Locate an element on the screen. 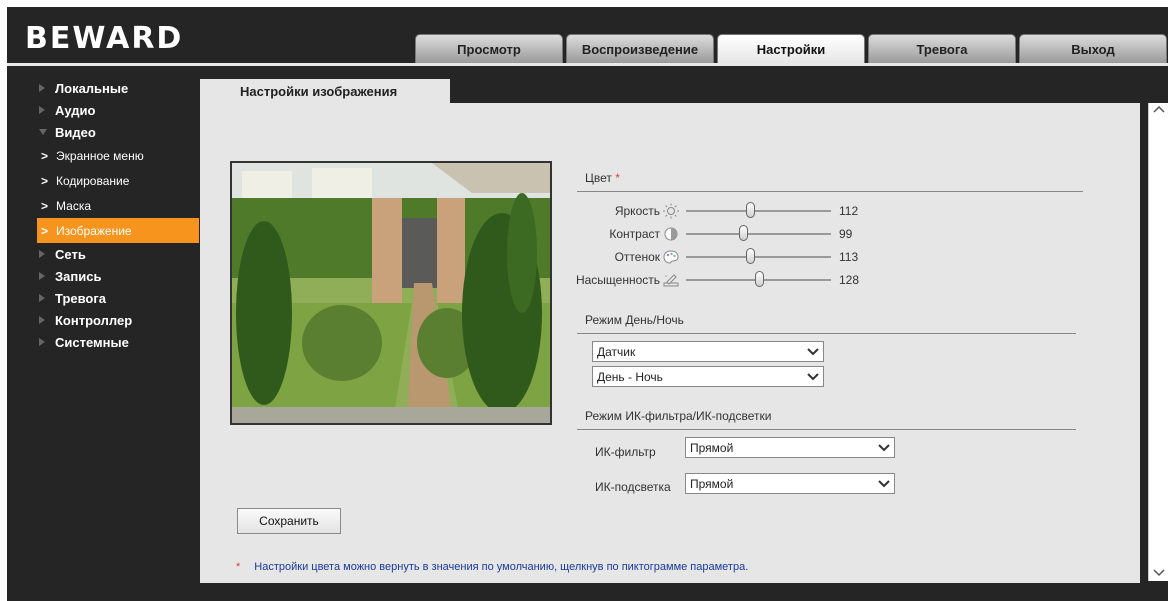 This screenshot has height=601, width=1176. tab-alarm: Тревога is located at coordinates (942, 48).